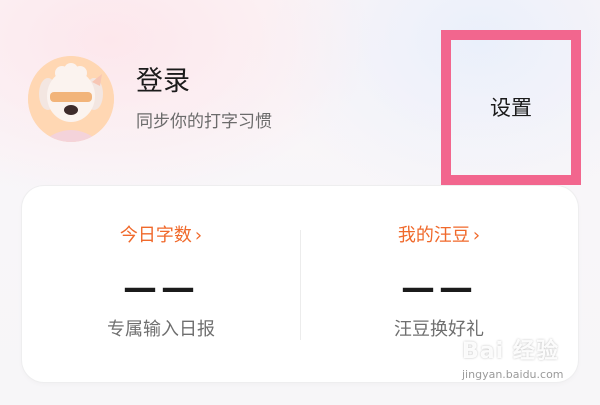  What do you see at coordinates (161, 329) in the screenshot?
I see `stat-daily-words-caption: 专属输入日报` at bounding box center [161, 329].